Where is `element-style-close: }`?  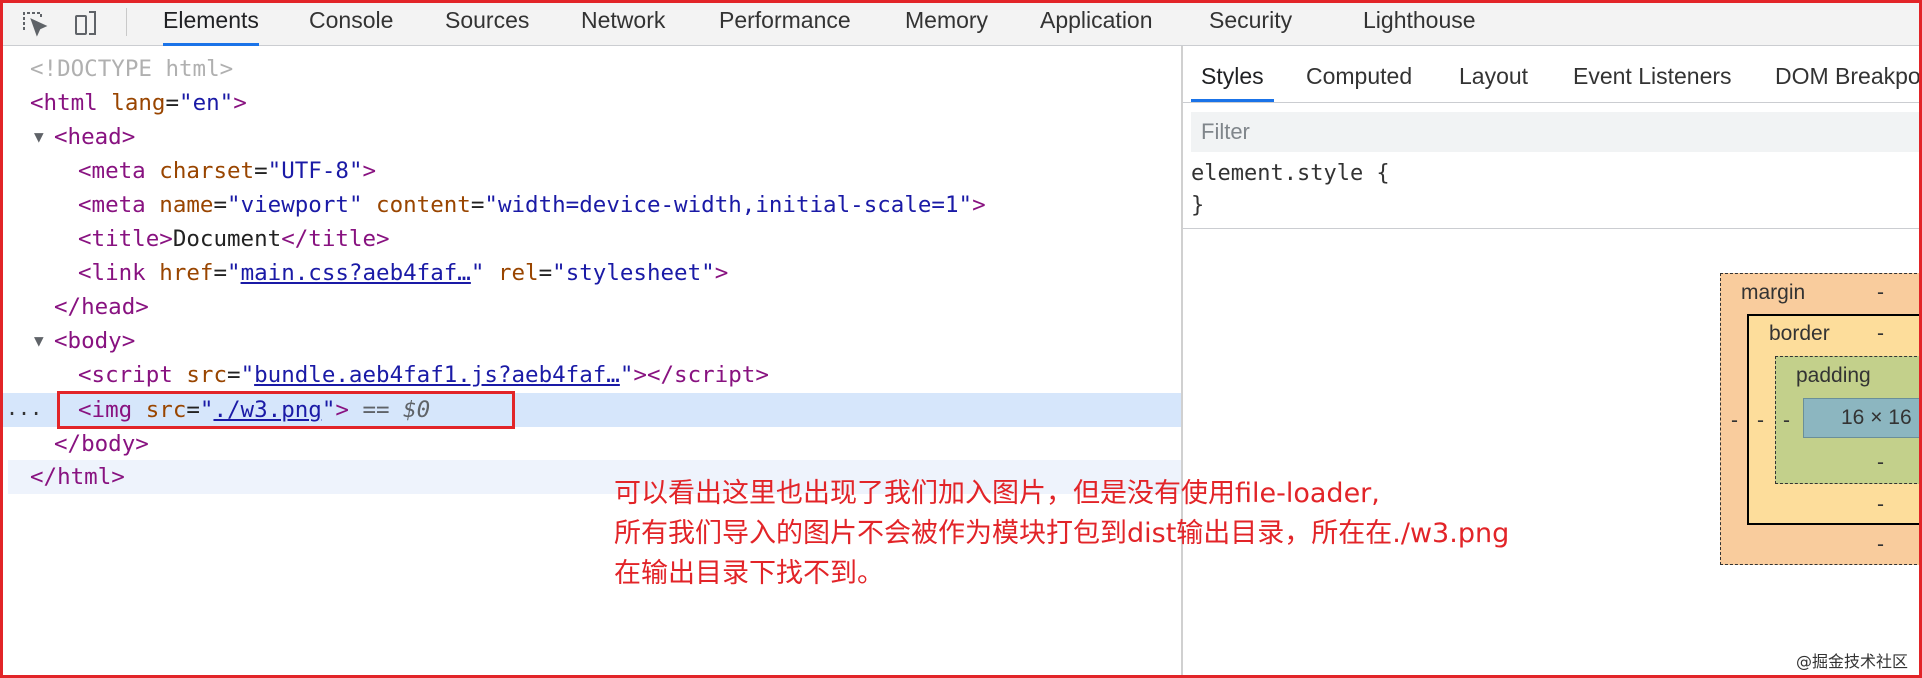 element-style-close: } is located at coordinates (1198, 205).